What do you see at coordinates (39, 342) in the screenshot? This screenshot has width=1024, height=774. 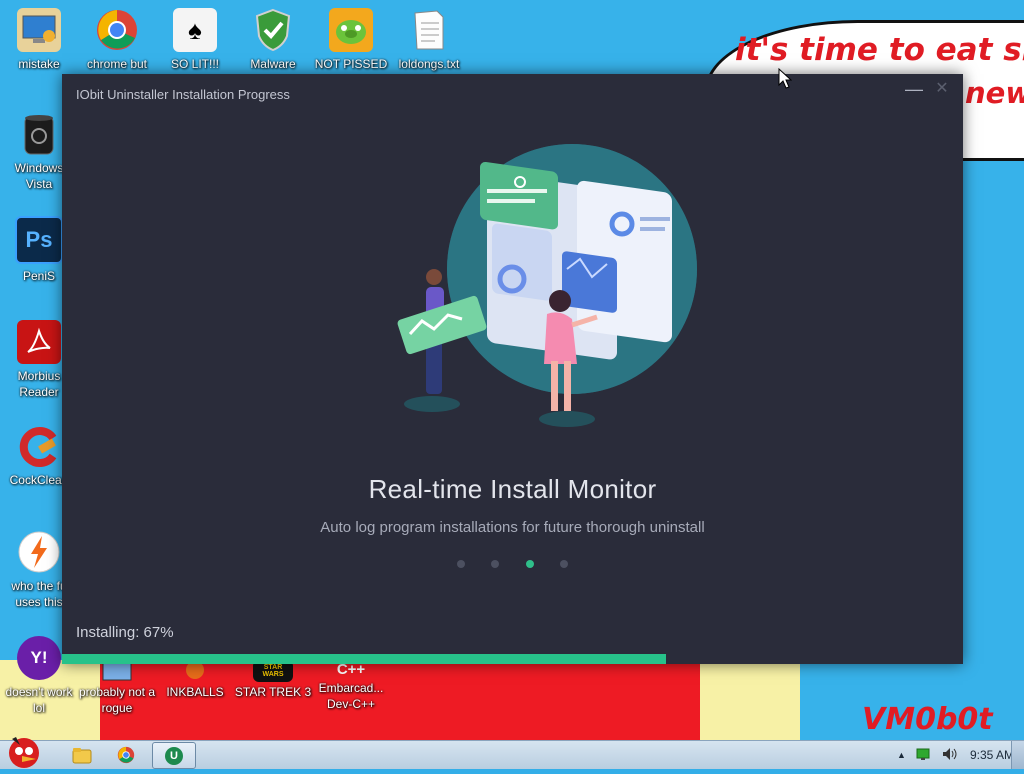 I see `acrobat-icon` at bounding box center [39, 342].